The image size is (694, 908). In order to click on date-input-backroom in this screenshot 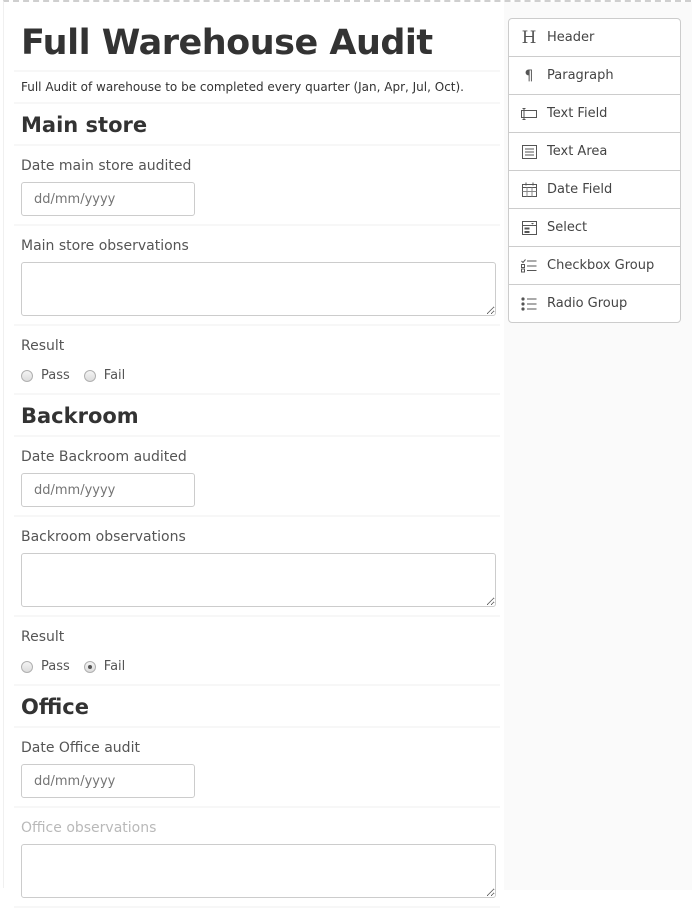, I will do `click(108, 490)`.